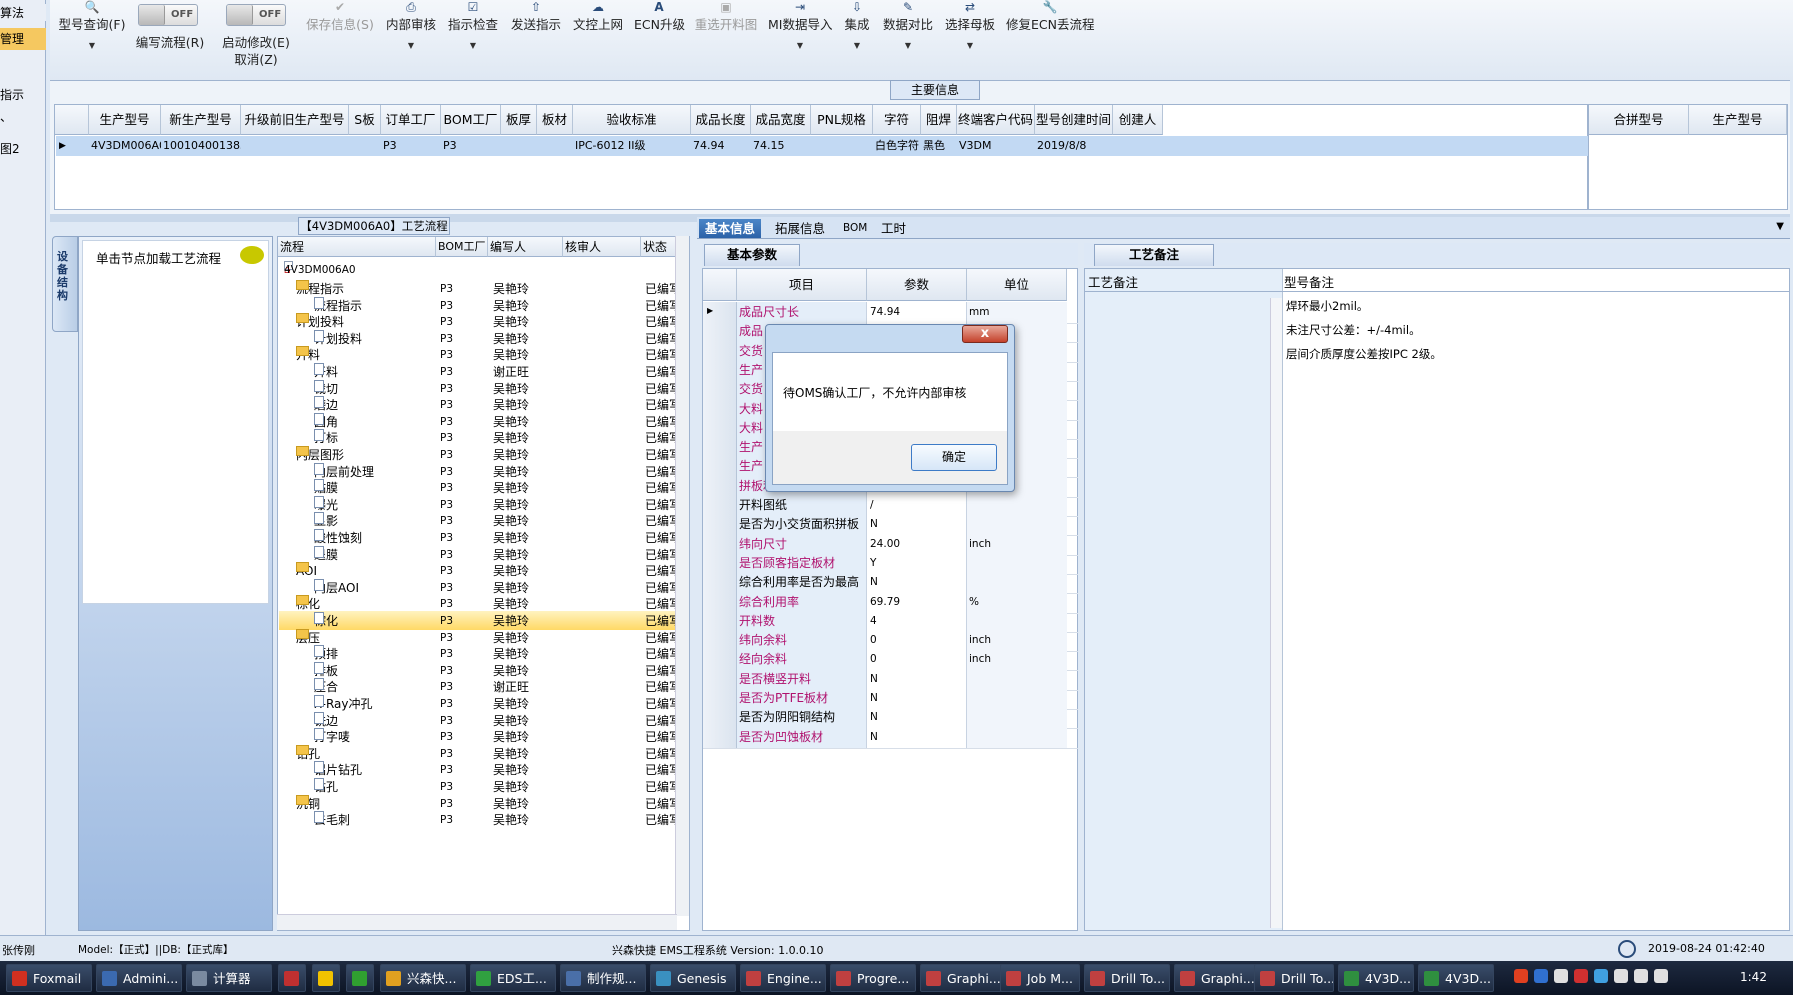 This screenshot has width=1793, height=995. I want to click on column-header: PNL规格, so click(842, 120).